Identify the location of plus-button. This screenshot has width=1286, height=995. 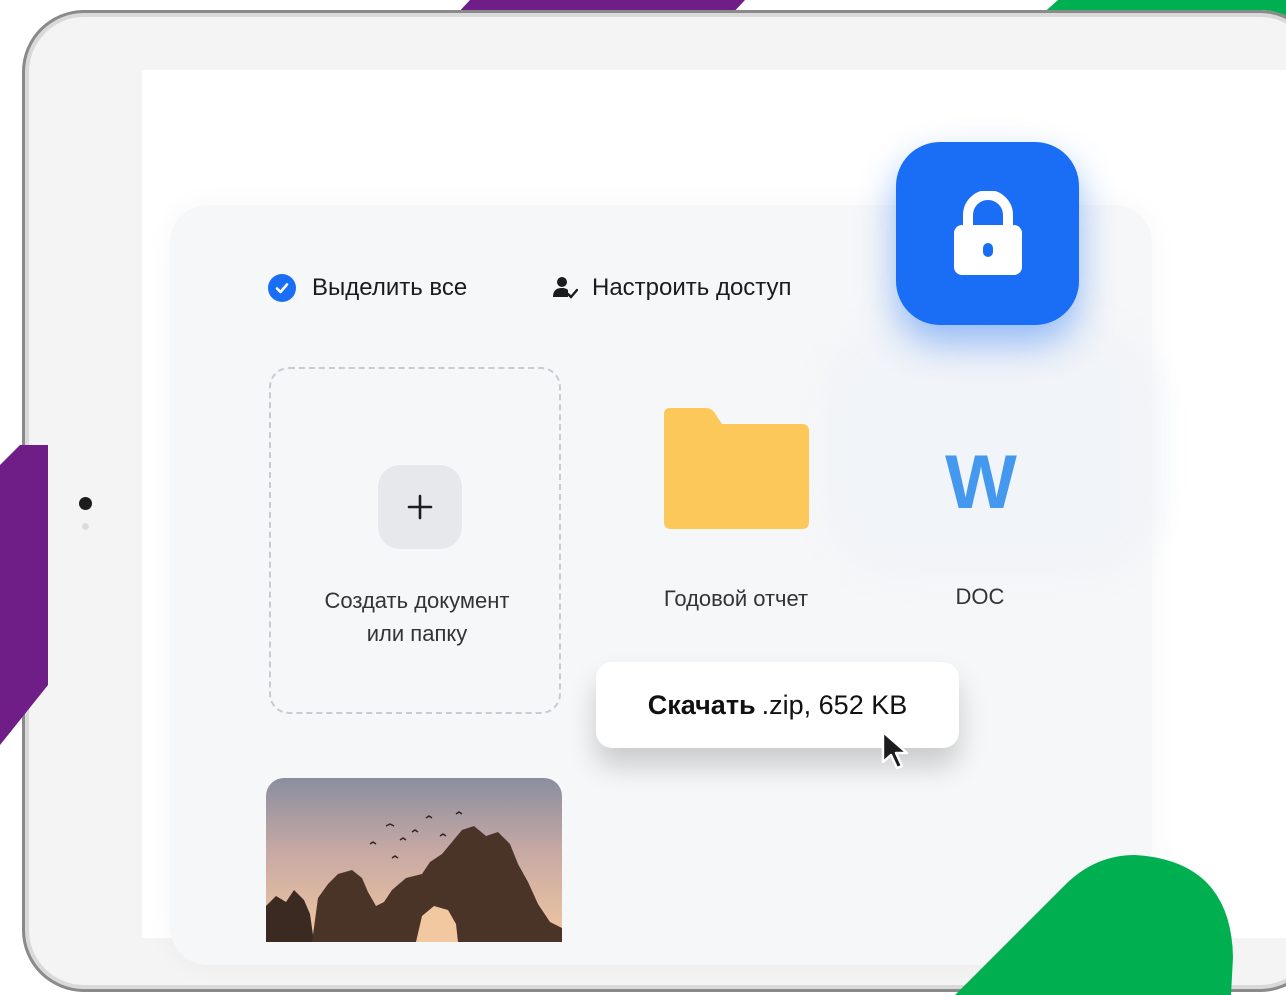
(420, 507).